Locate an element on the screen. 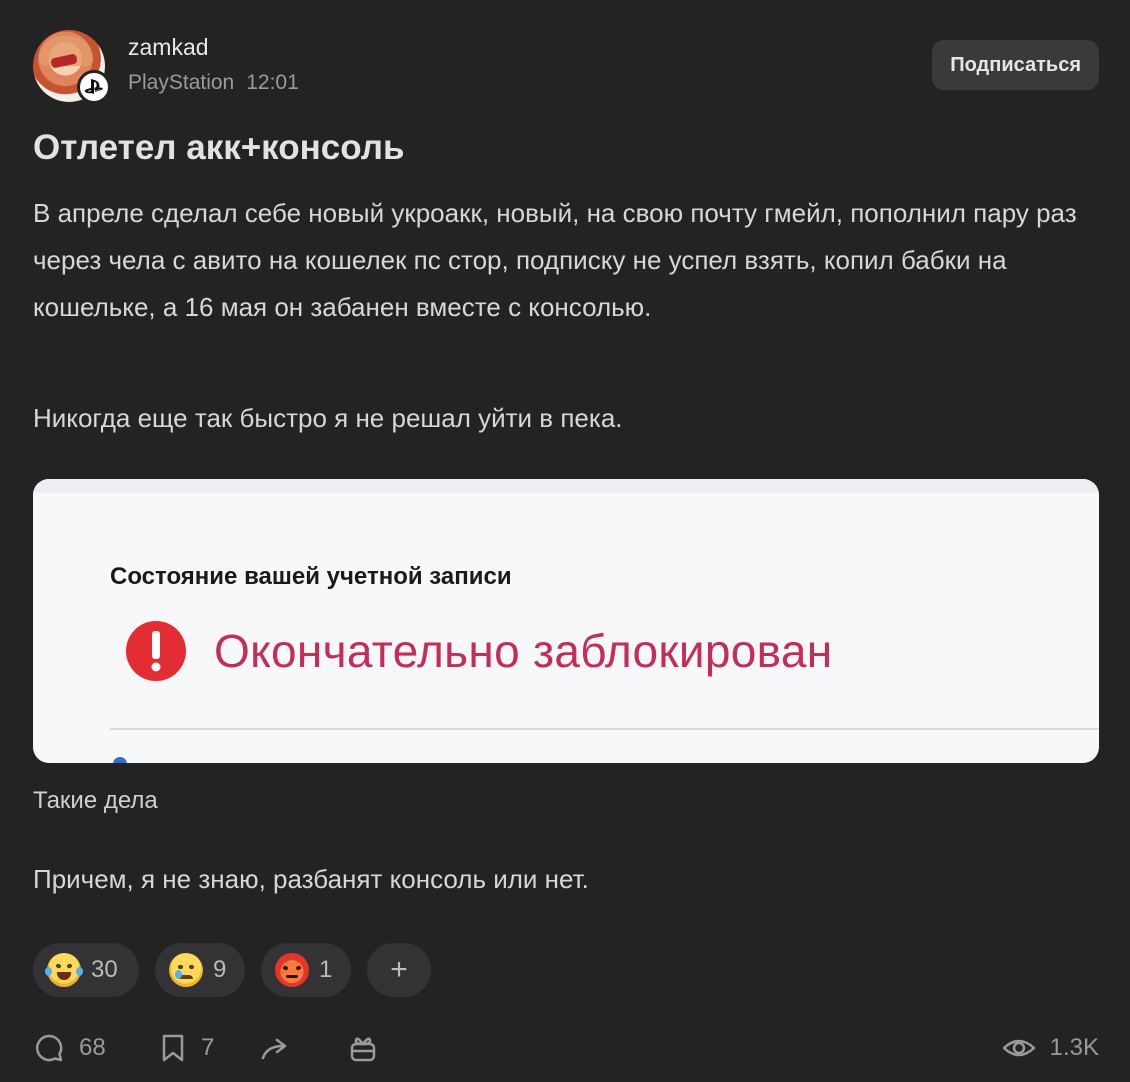 The height and width of the screenshot is (1082, 1130). info-dot-icon is located at coordinates (120, 760).